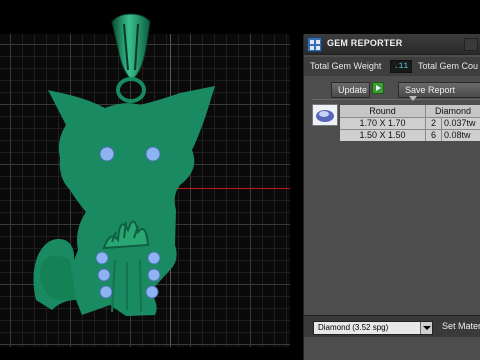  Describe the element at coordinates (461, 135) in the screenshot. I see `gem-weight: 0.08tw` at that location.